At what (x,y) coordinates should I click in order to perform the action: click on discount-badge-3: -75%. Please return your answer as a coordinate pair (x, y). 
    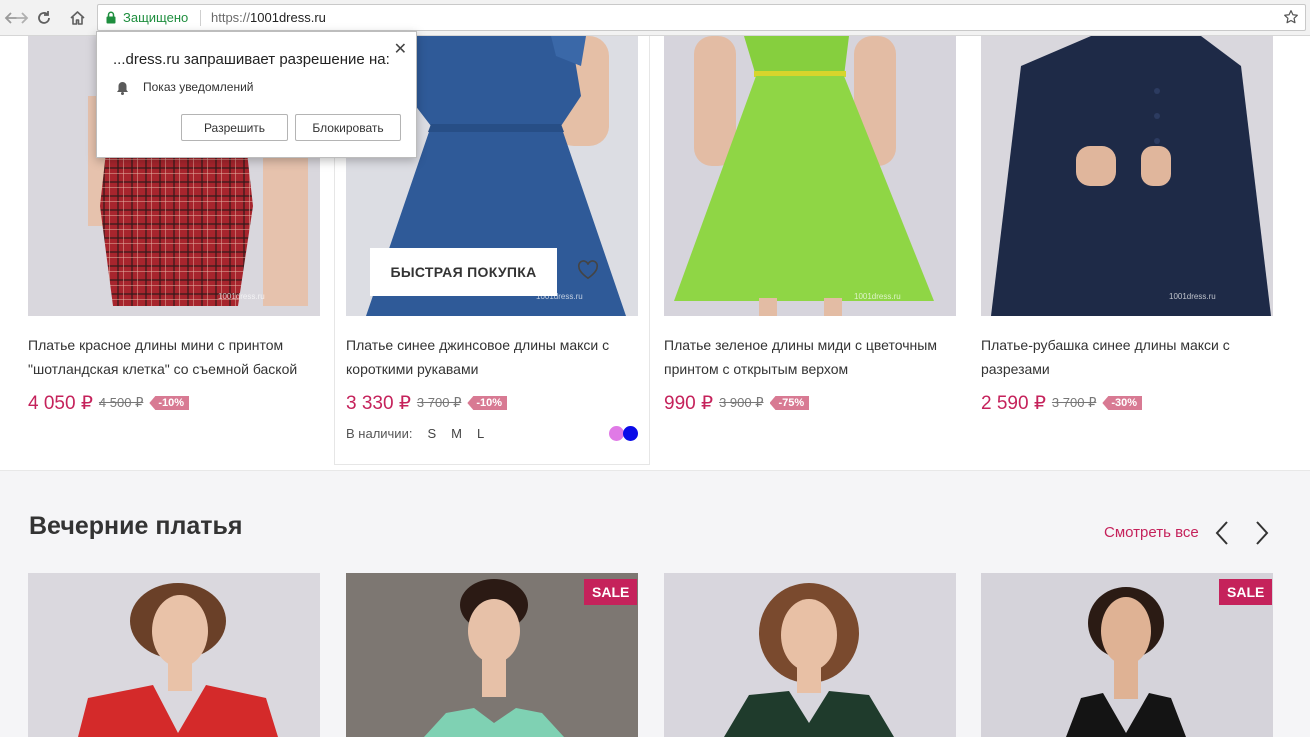
    Looking at the image, I should click on (789, 403).